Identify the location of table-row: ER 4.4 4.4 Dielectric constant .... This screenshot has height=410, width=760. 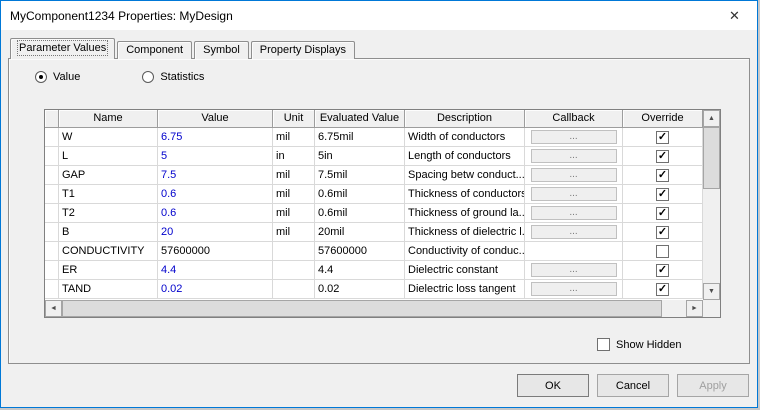
(374, 270).